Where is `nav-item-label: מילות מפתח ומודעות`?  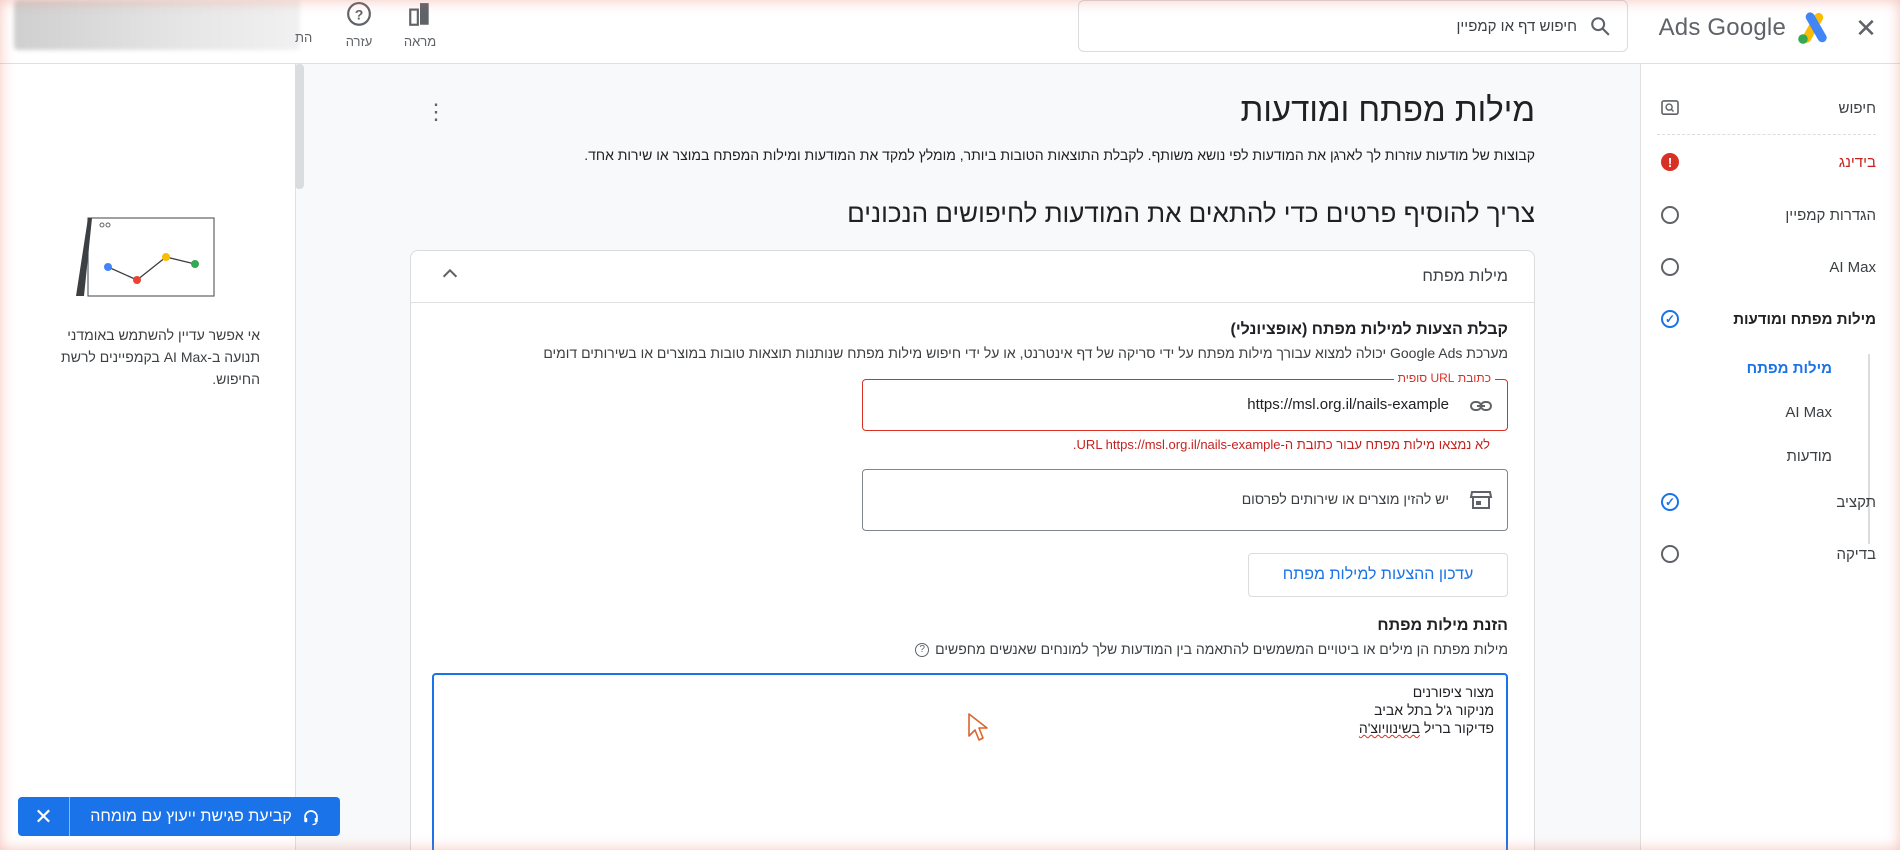 nav-item-label: מילות מפתח ומודעות is located at coordinates (1804, 319).